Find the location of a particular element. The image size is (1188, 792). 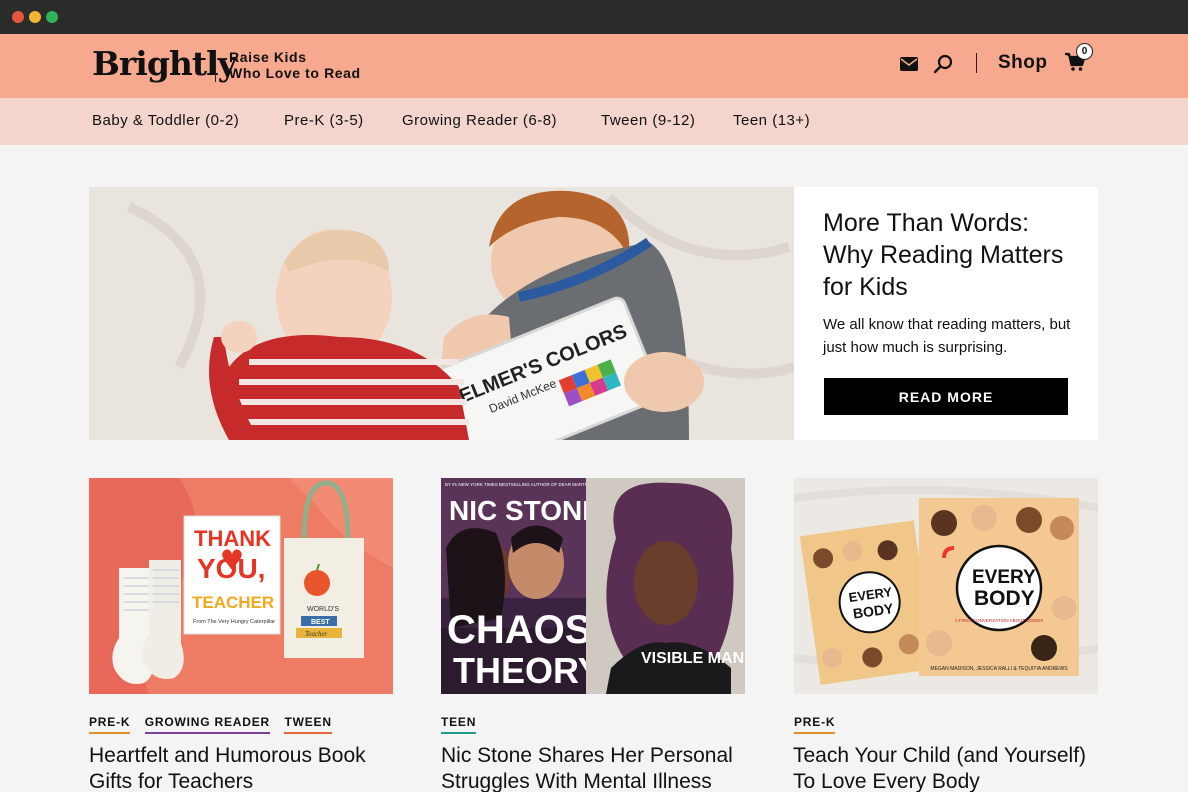

cover-title-line-1: CHAOS is located at coordinates (519, 630).